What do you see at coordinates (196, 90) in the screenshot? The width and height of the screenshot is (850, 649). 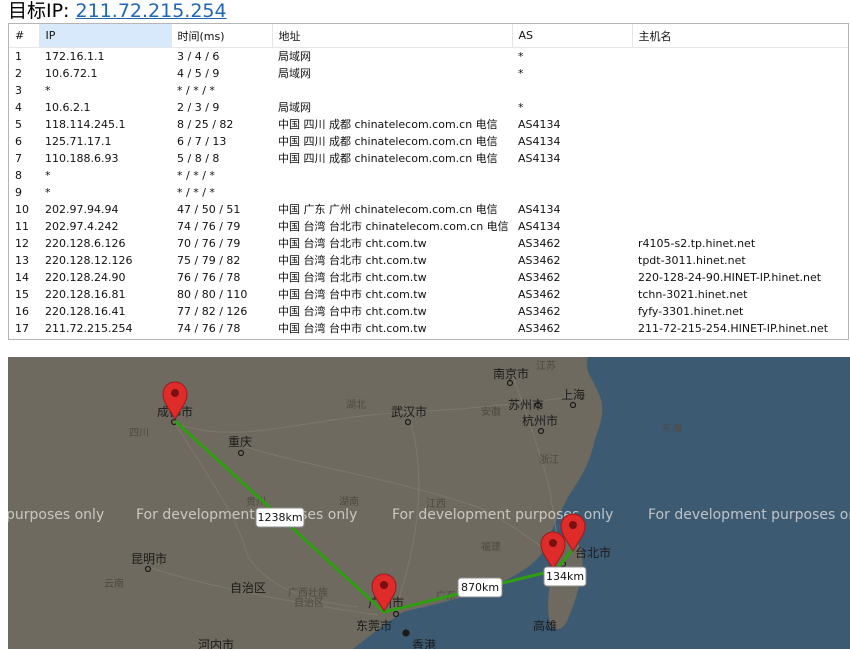 I see `hop-time-cell: * / * / *` at bounding box center [196, 90].